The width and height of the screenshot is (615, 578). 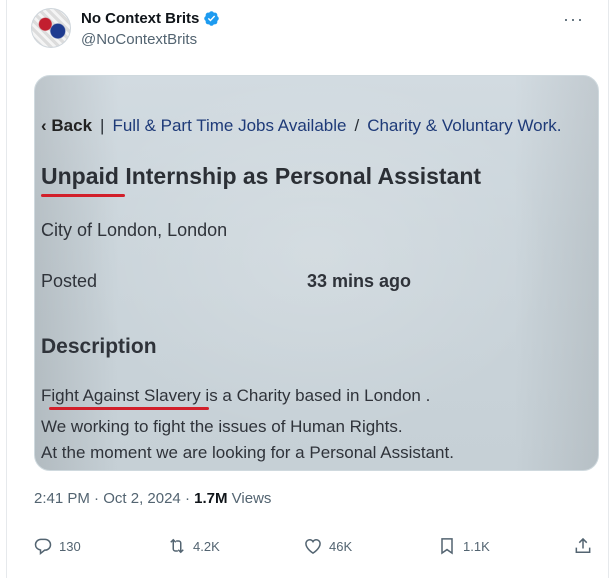 What do you see at coordinates (57, 546) in the screenshot?
I see `reply-button: 130` at bounding box center [57, 546].